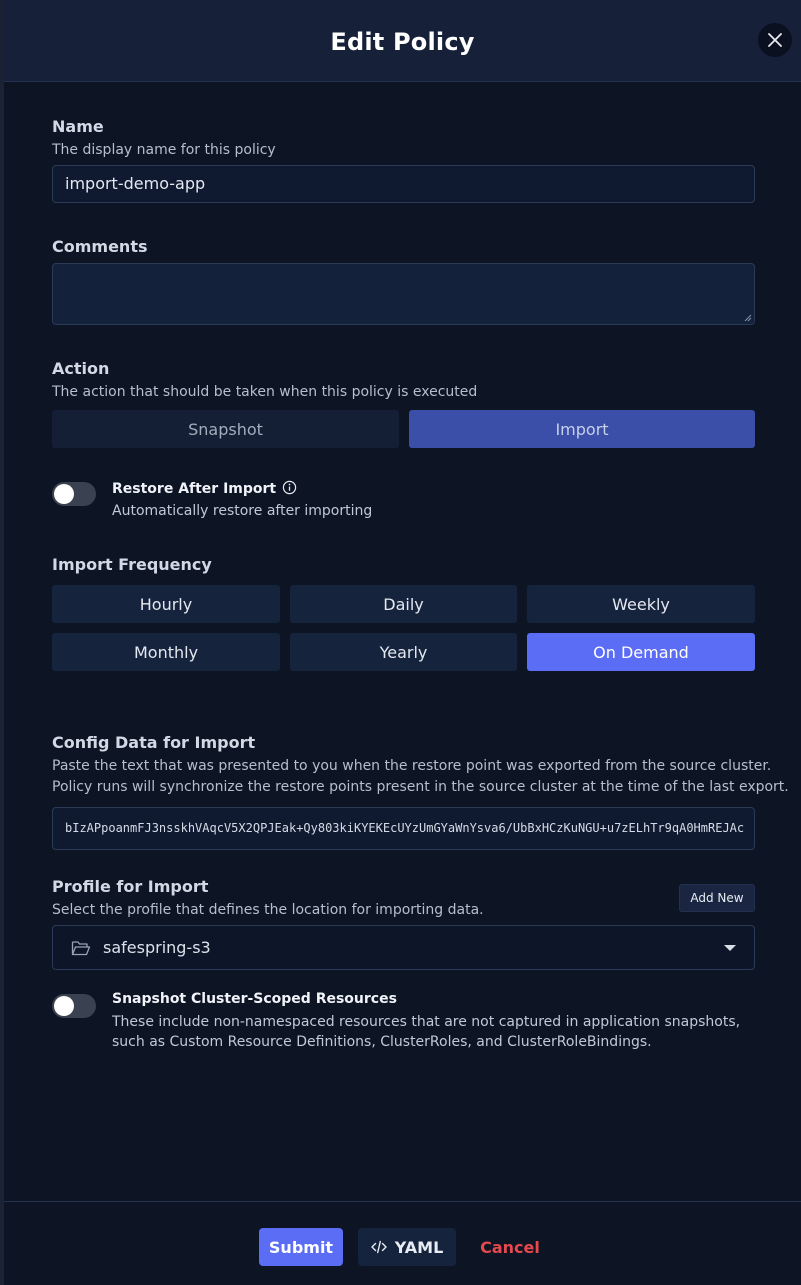  I want to click on profile-select: safespring-s3, so click(403, 947).